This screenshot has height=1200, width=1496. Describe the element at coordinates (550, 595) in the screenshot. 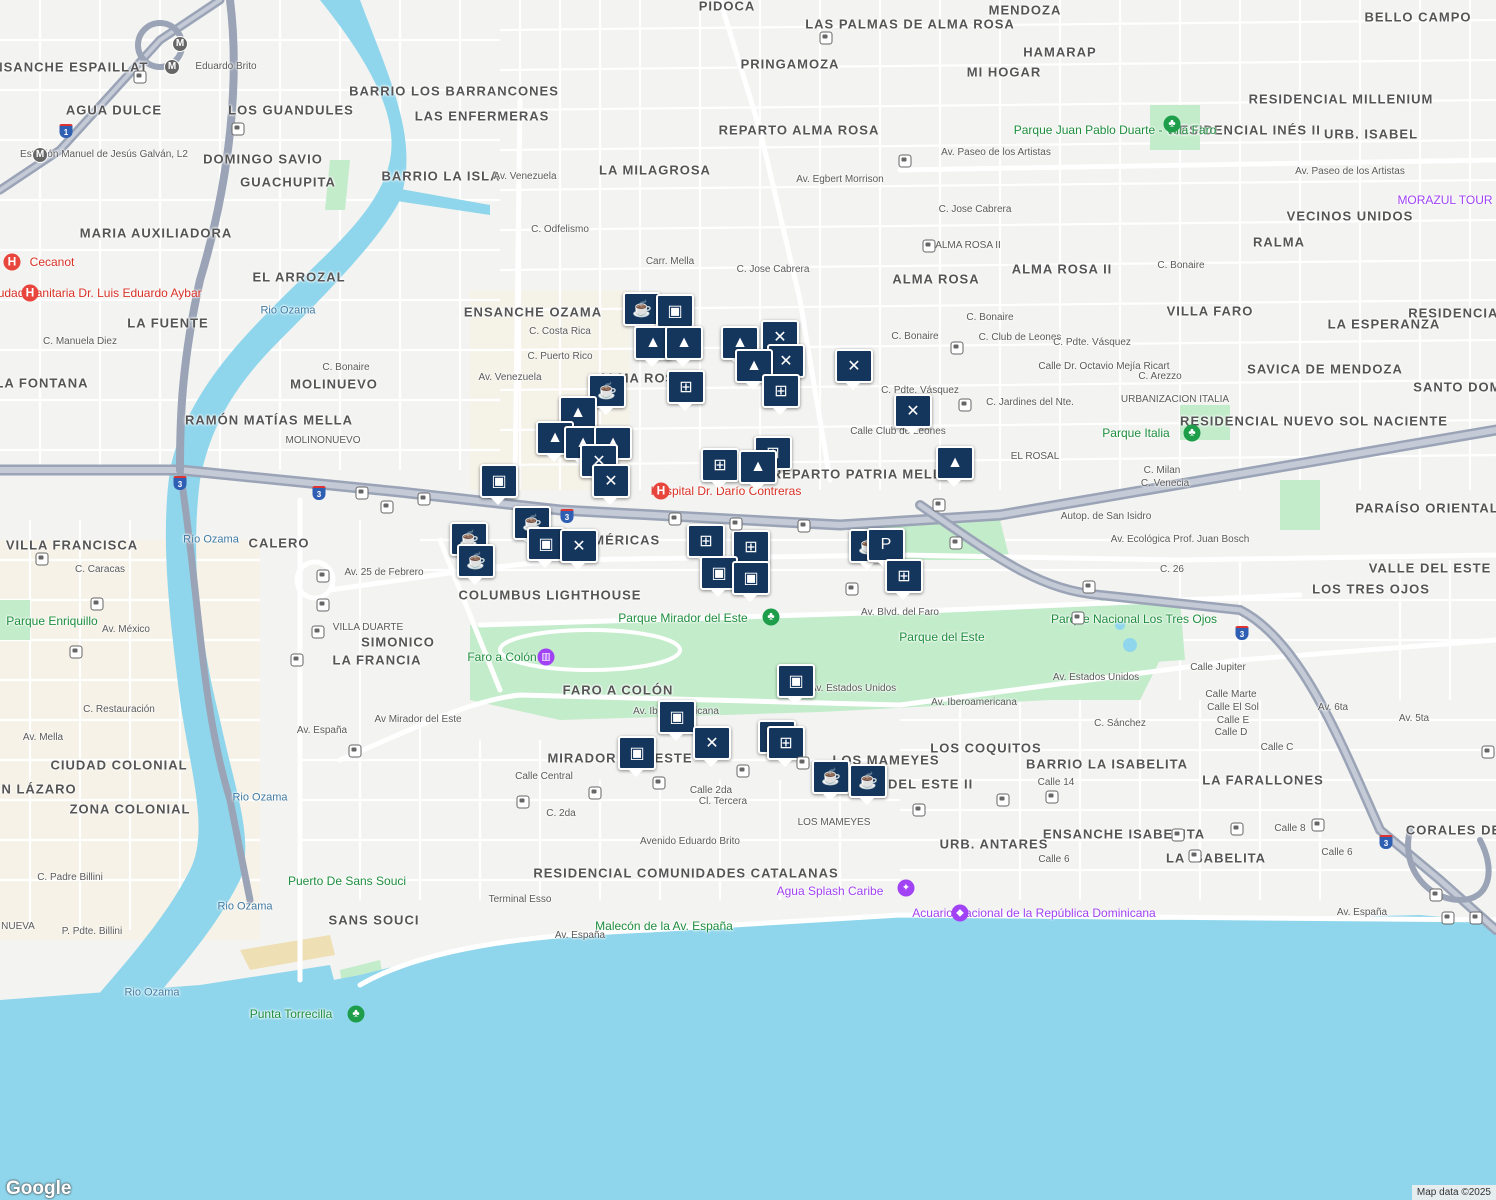

I see `map-label: COLUMBUS LIGHTHOUSE` at that location.